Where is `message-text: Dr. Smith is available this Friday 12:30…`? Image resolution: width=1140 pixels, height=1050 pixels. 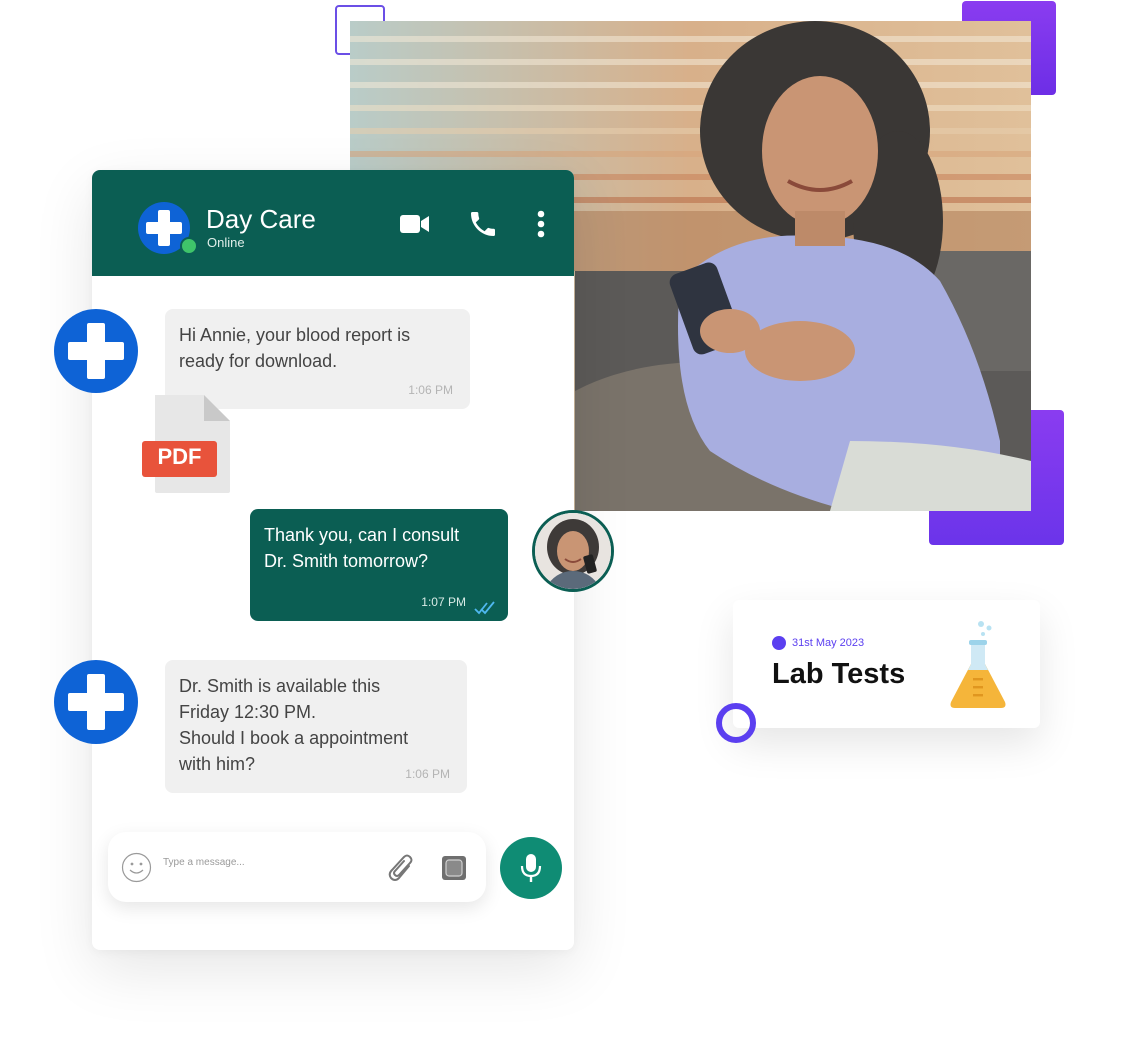
message-text: Dr. Smith is available this Friday 12:30… is located at coordinates (294, 725).